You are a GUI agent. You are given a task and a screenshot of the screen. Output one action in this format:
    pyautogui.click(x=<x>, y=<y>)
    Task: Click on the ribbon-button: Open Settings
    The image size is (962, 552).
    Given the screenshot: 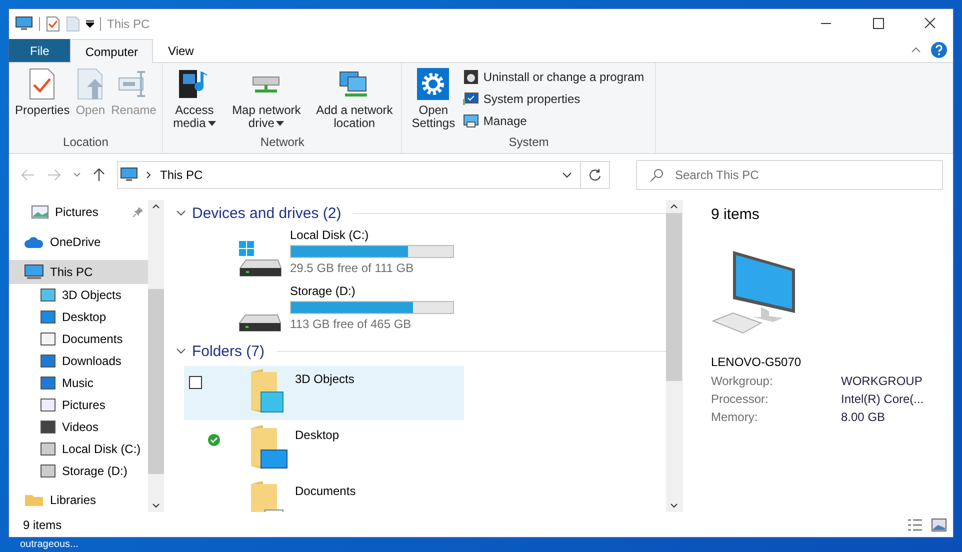 What is the action you would take?
    pyautogui.click(x=433, y=99)
    